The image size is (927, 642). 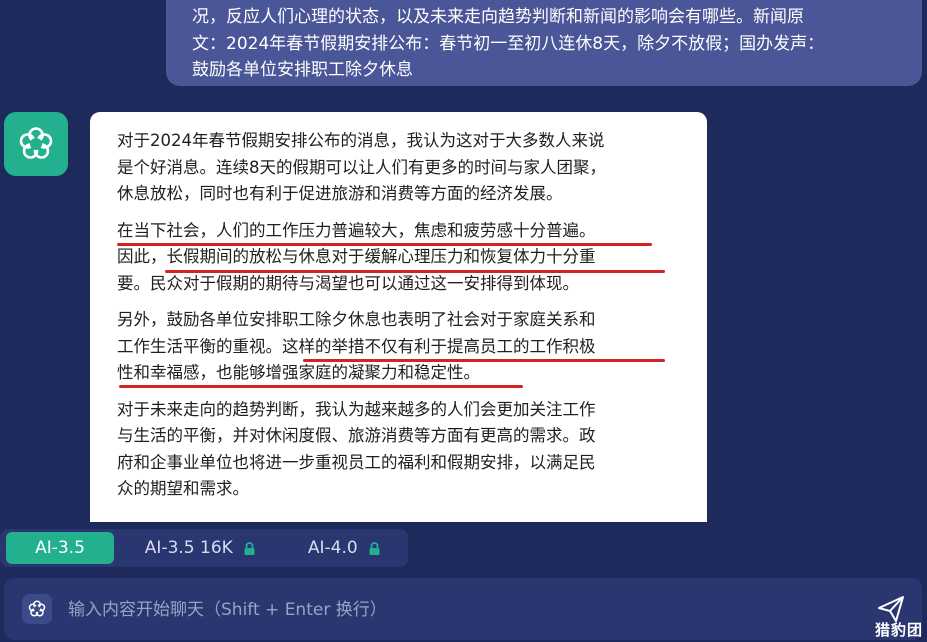 What do you see at coordinates (356, 230) in the screenshot?
I see `ai-text-line: 在当下社会，人们的工作压力普遍较大，焦虑和疲劳感十分普遍。` at bounding box center [356, 230].